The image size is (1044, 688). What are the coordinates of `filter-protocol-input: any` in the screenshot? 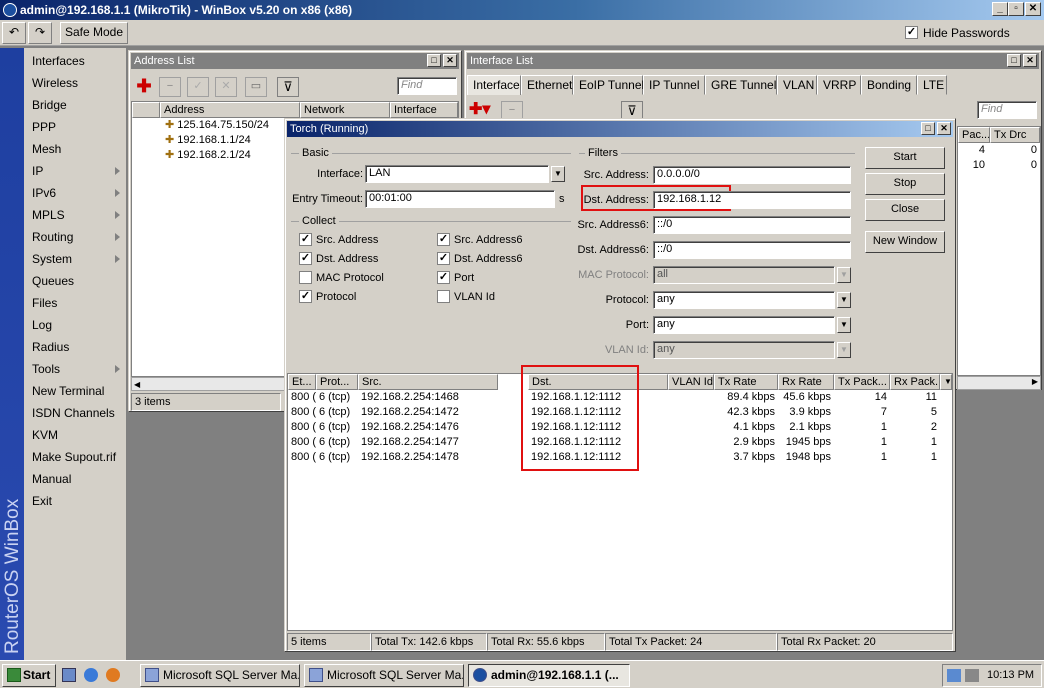 It's located at (744, 300).